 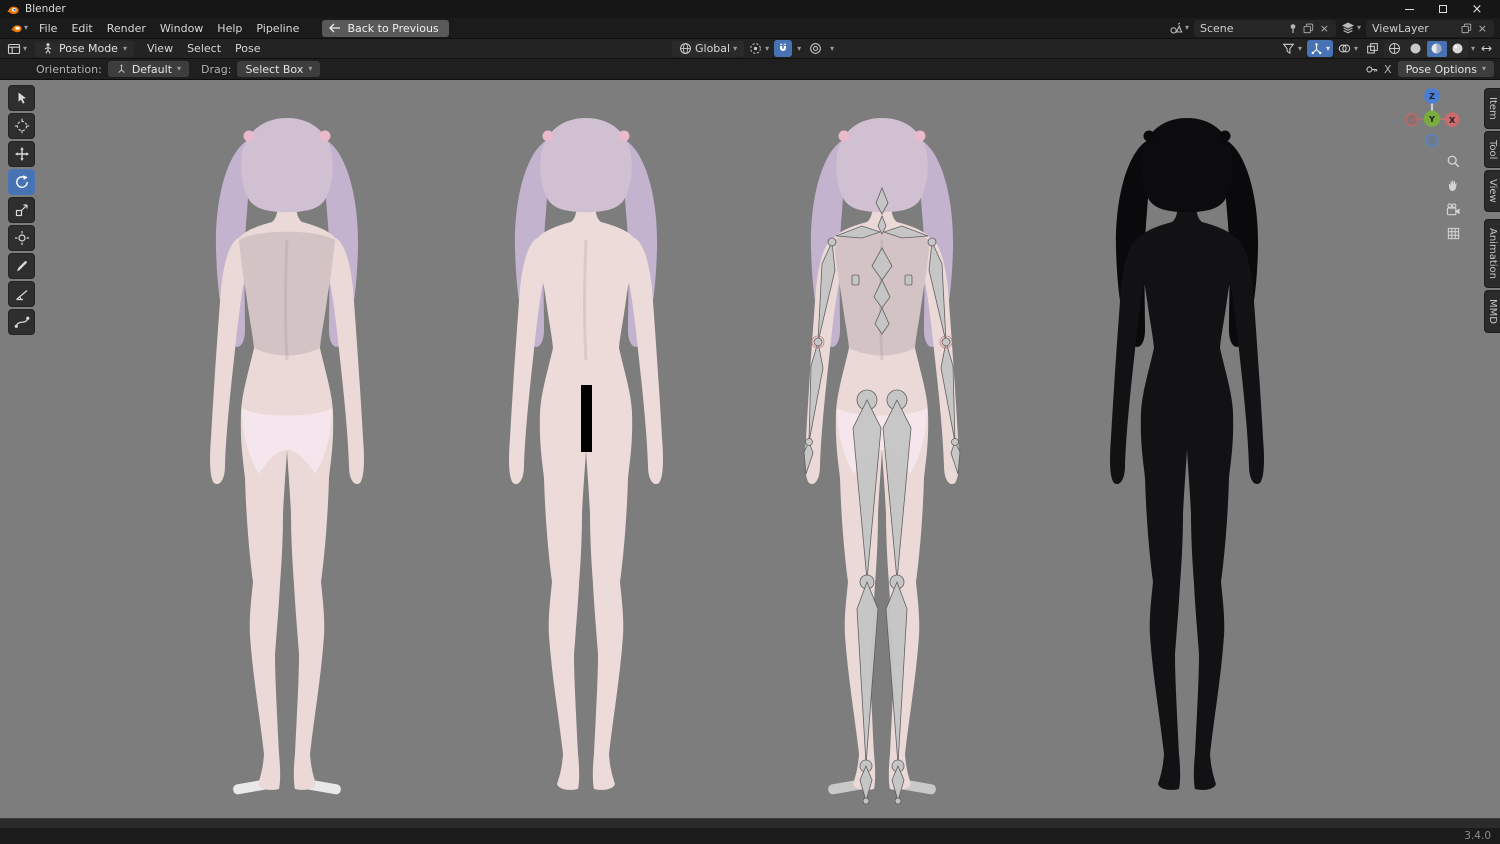 I want to click on statusbar: 3.4.0, so click(x=750, y=836).